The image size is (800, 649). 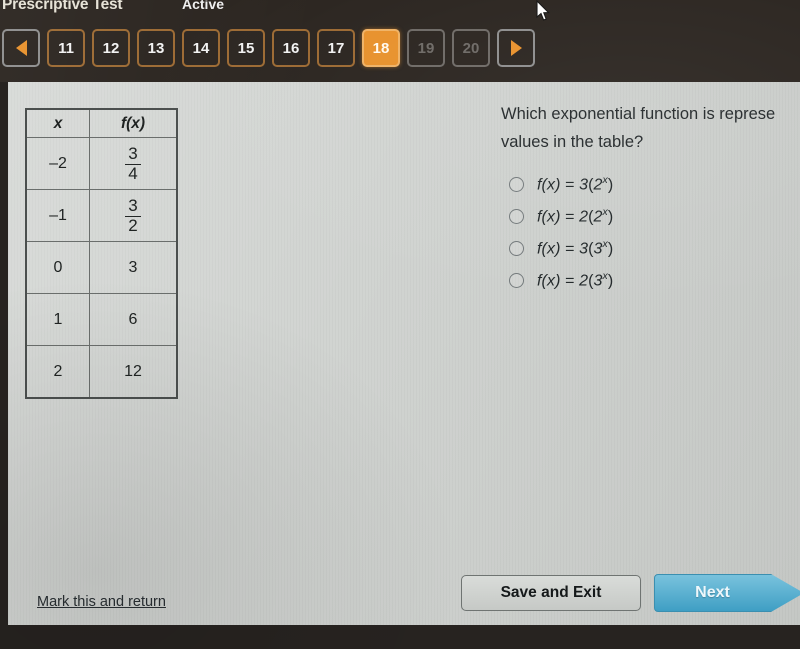 I want to click on chevron-left-icon, so click(x=21, y=48).